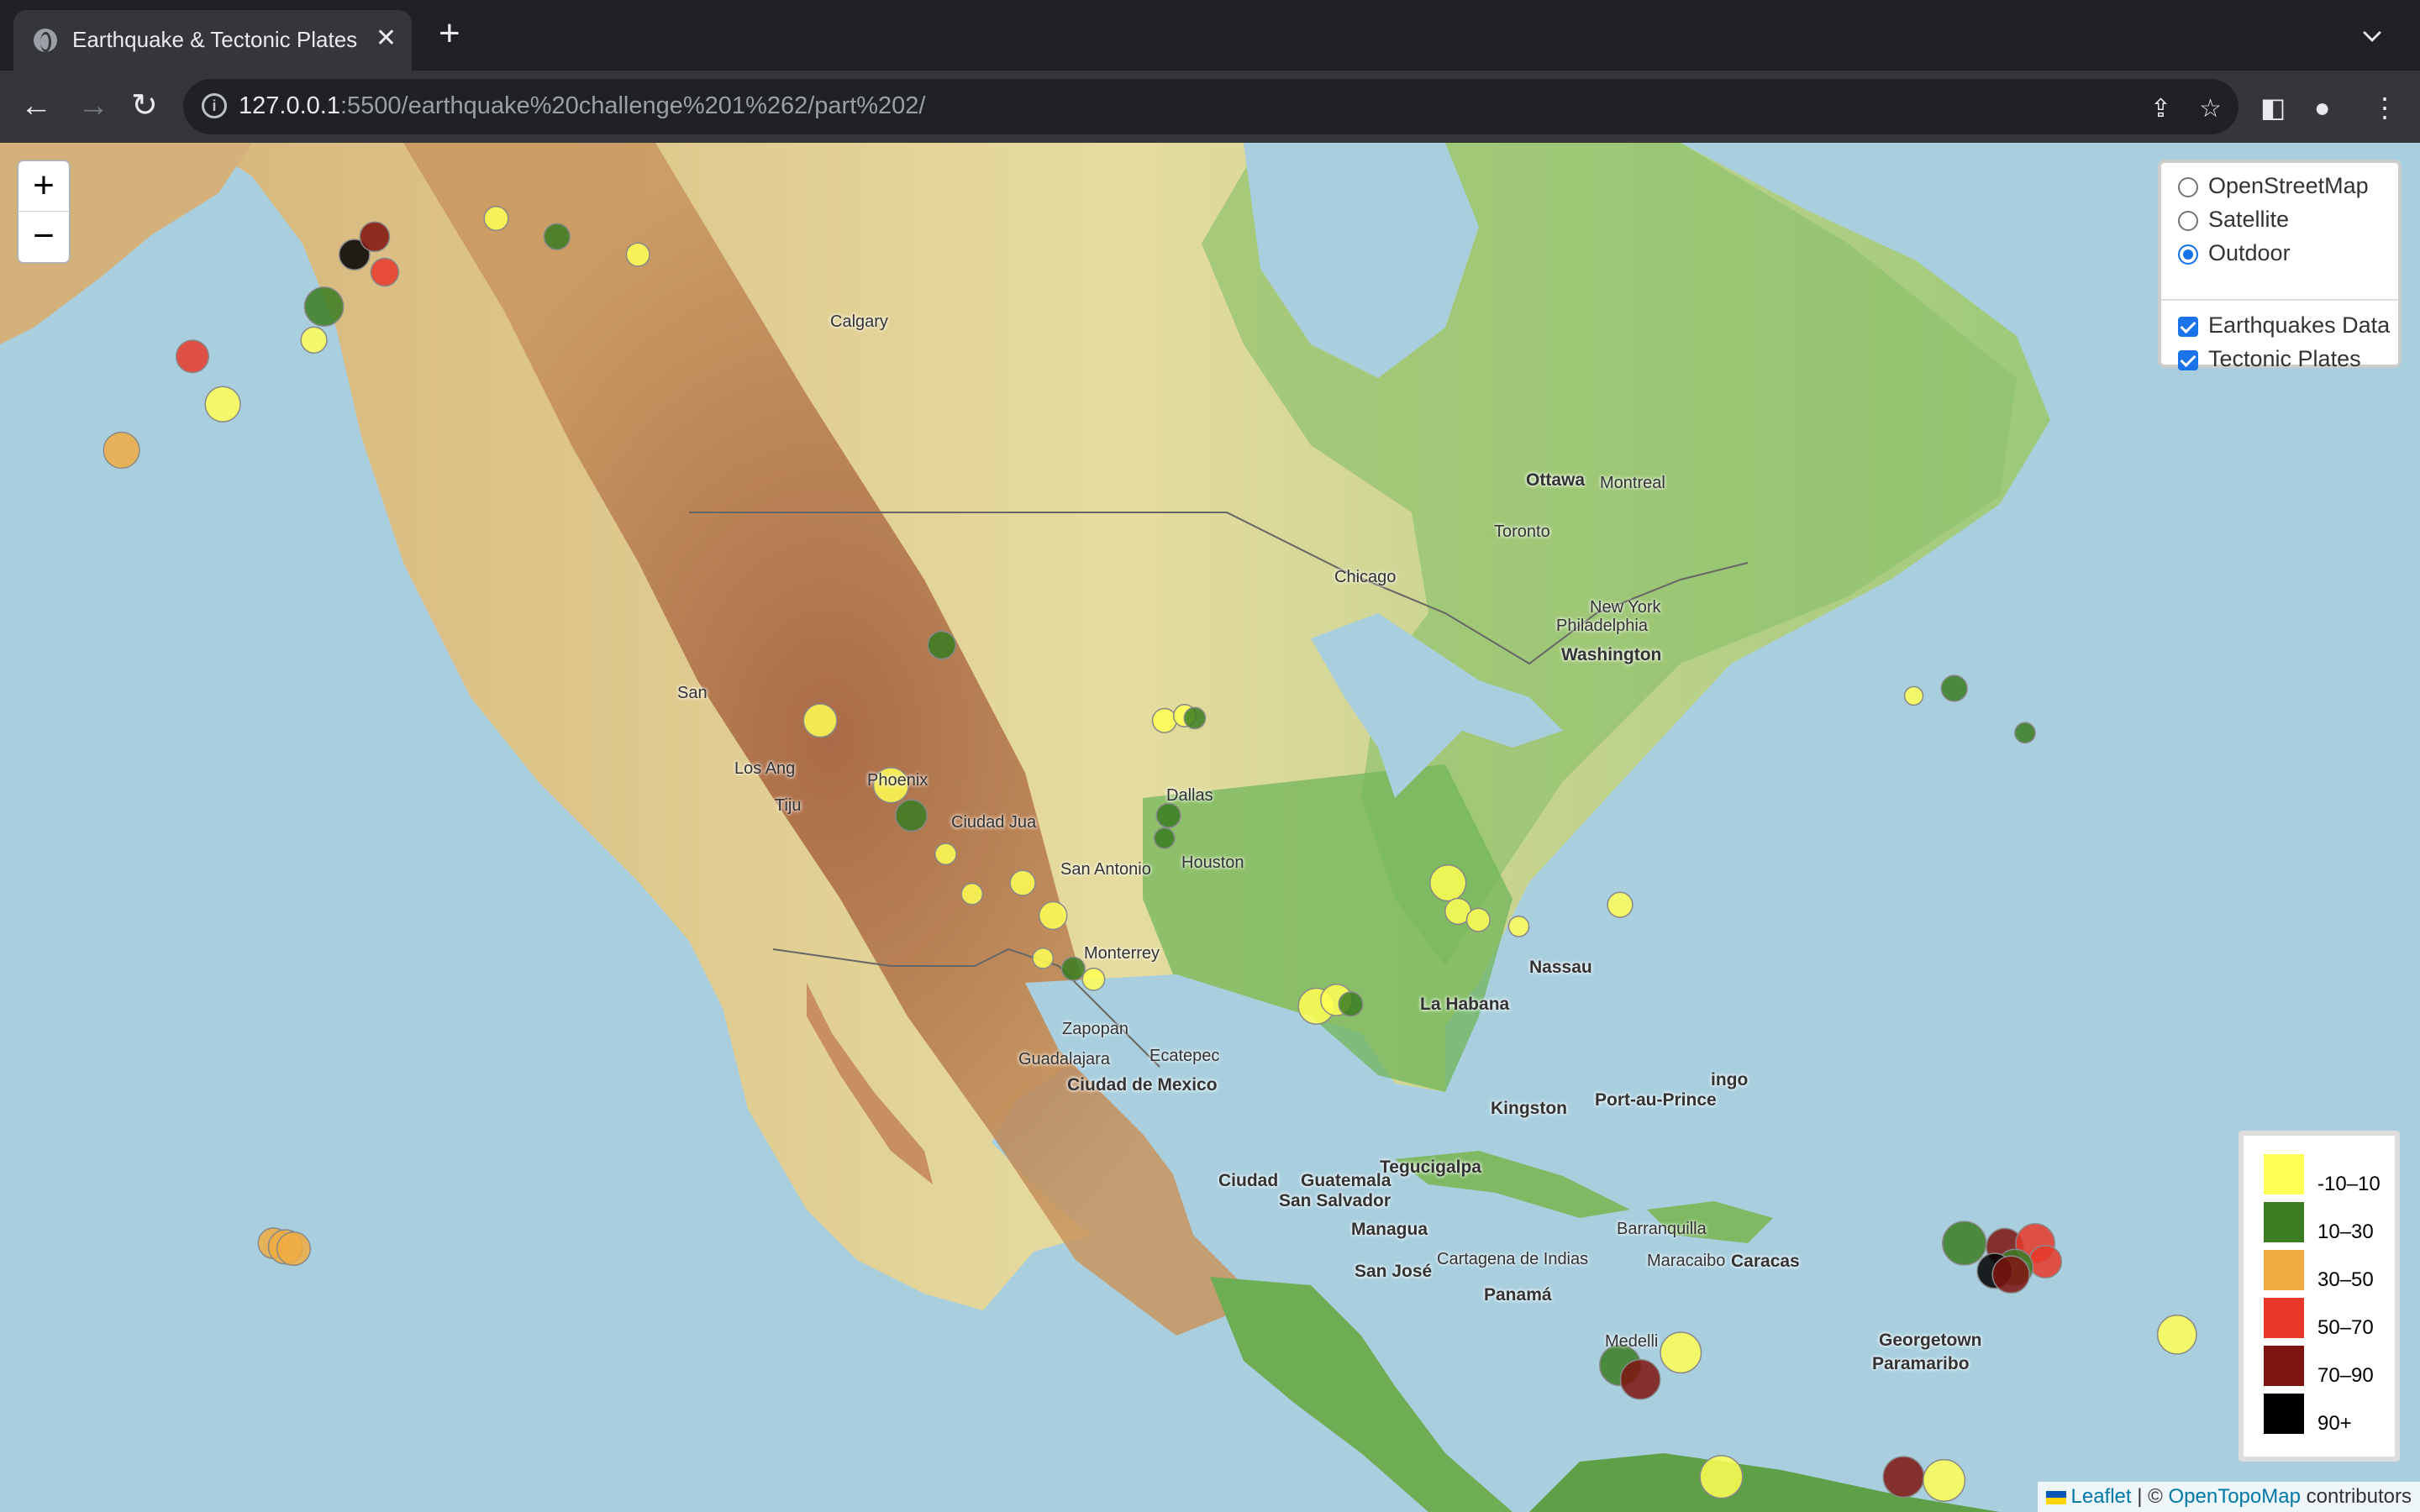  What do you see at coordinates (44, 186) in the screenshot?
I see `zoom-in-button: +` at bounding box center [44, 186].